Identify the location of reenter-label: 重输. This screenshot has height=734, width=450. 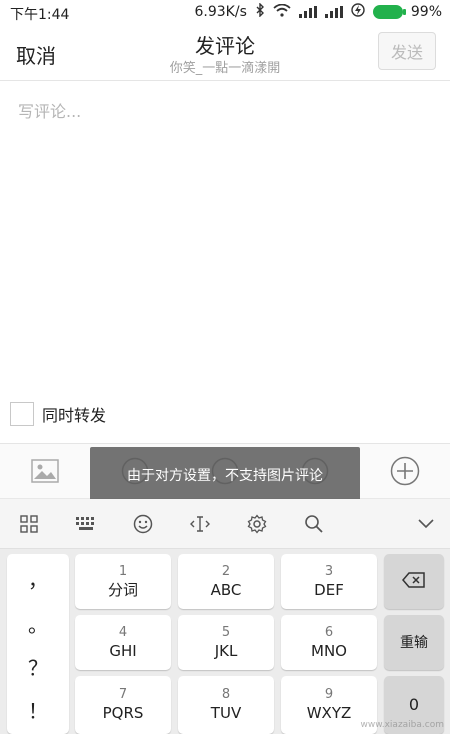
(414, 642).